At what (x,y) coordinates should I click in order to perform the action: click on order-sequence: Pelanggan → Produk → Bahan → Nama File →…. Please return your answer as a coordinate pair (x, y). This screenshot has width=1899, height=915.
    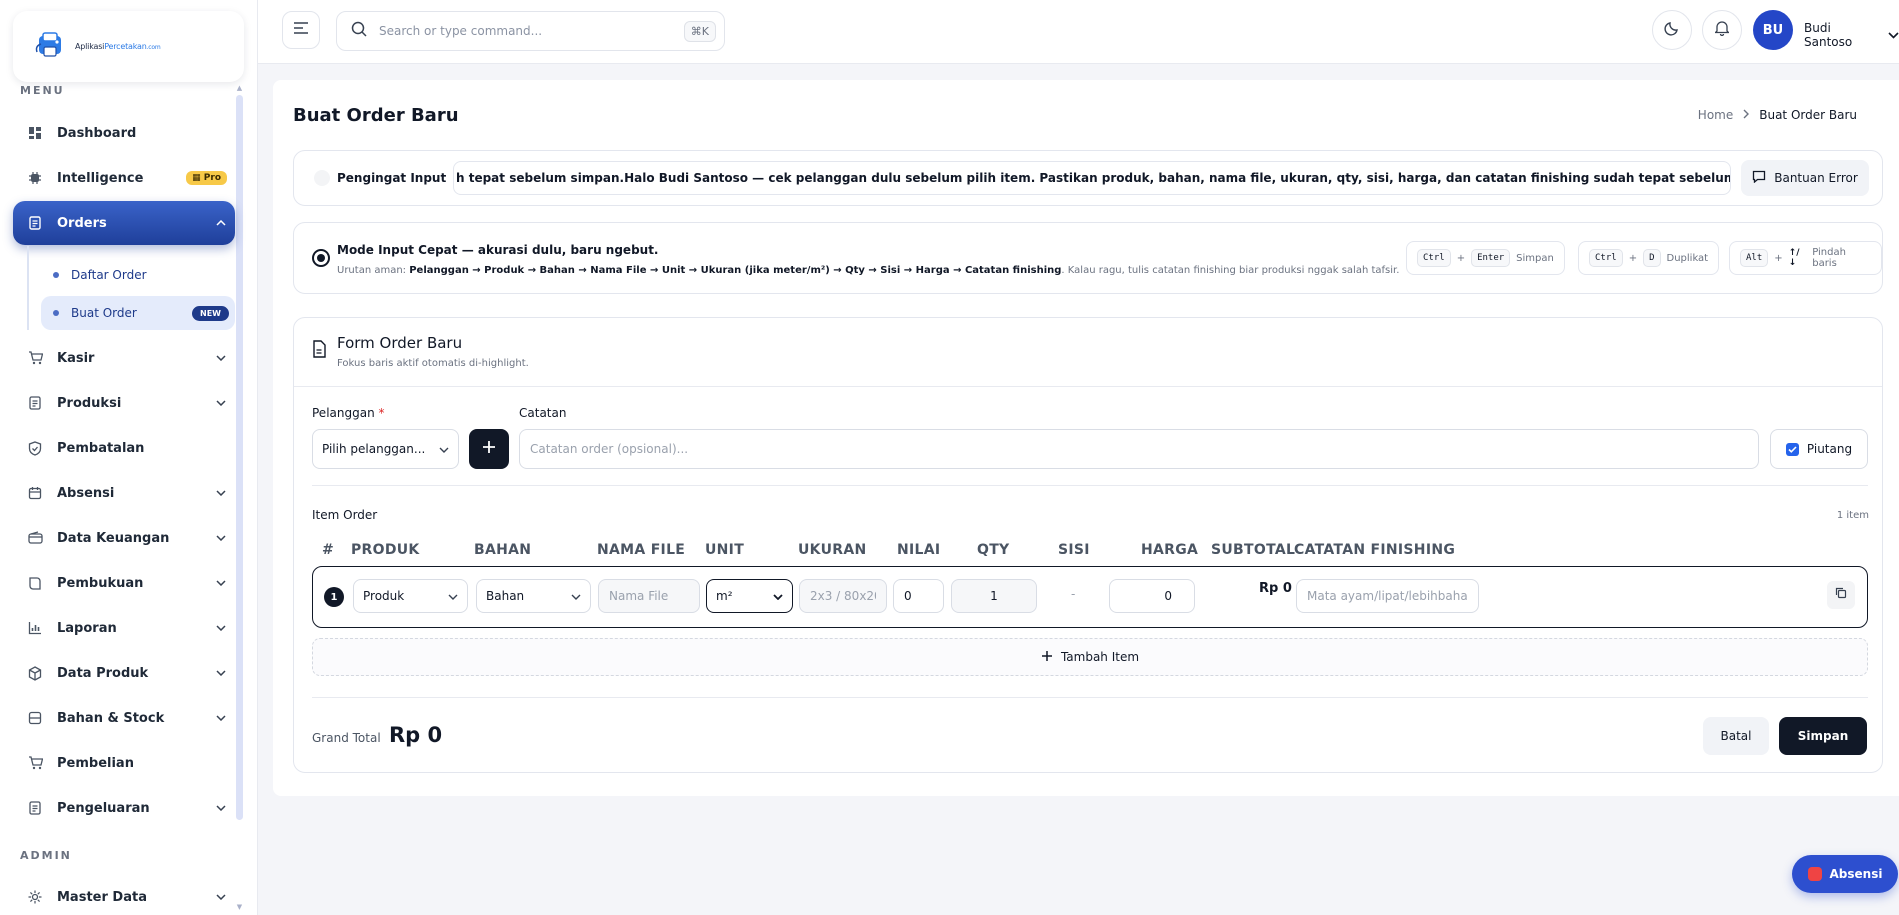
    Looking at the image, I should click on (735, 270).